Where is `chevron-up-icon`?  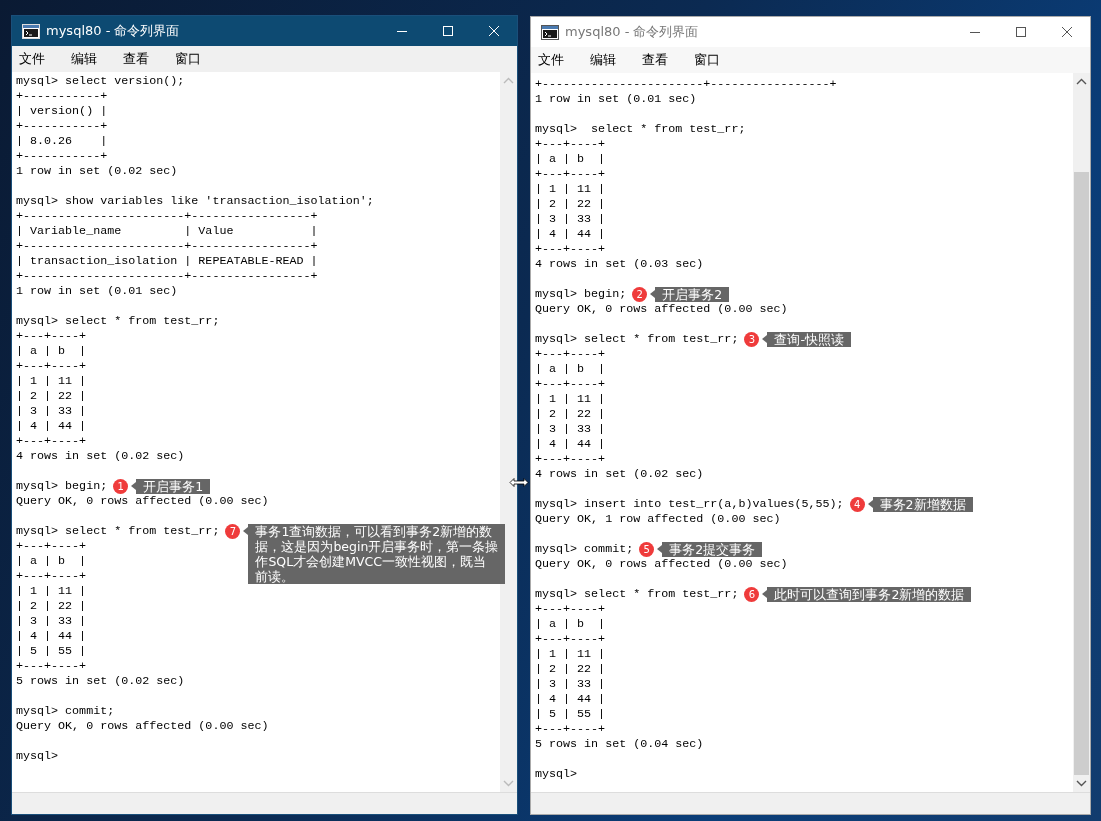
chevron-up-icon is located at coordinates (1081, 81).